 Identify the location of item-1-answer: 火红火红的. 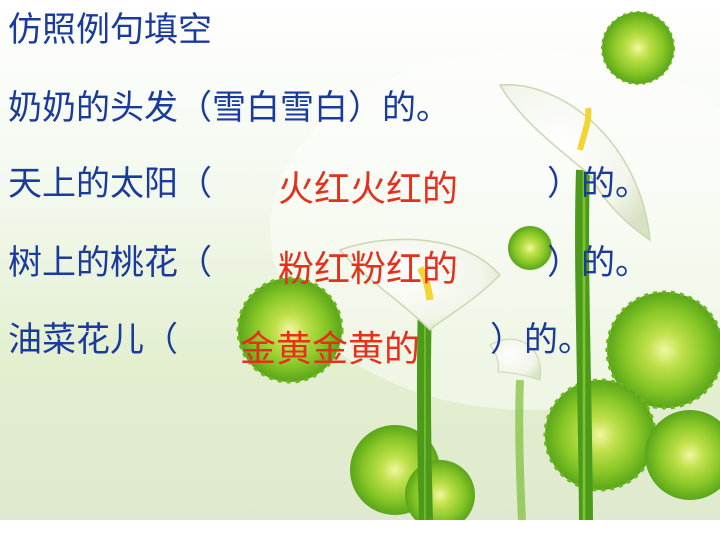
(368, 189).